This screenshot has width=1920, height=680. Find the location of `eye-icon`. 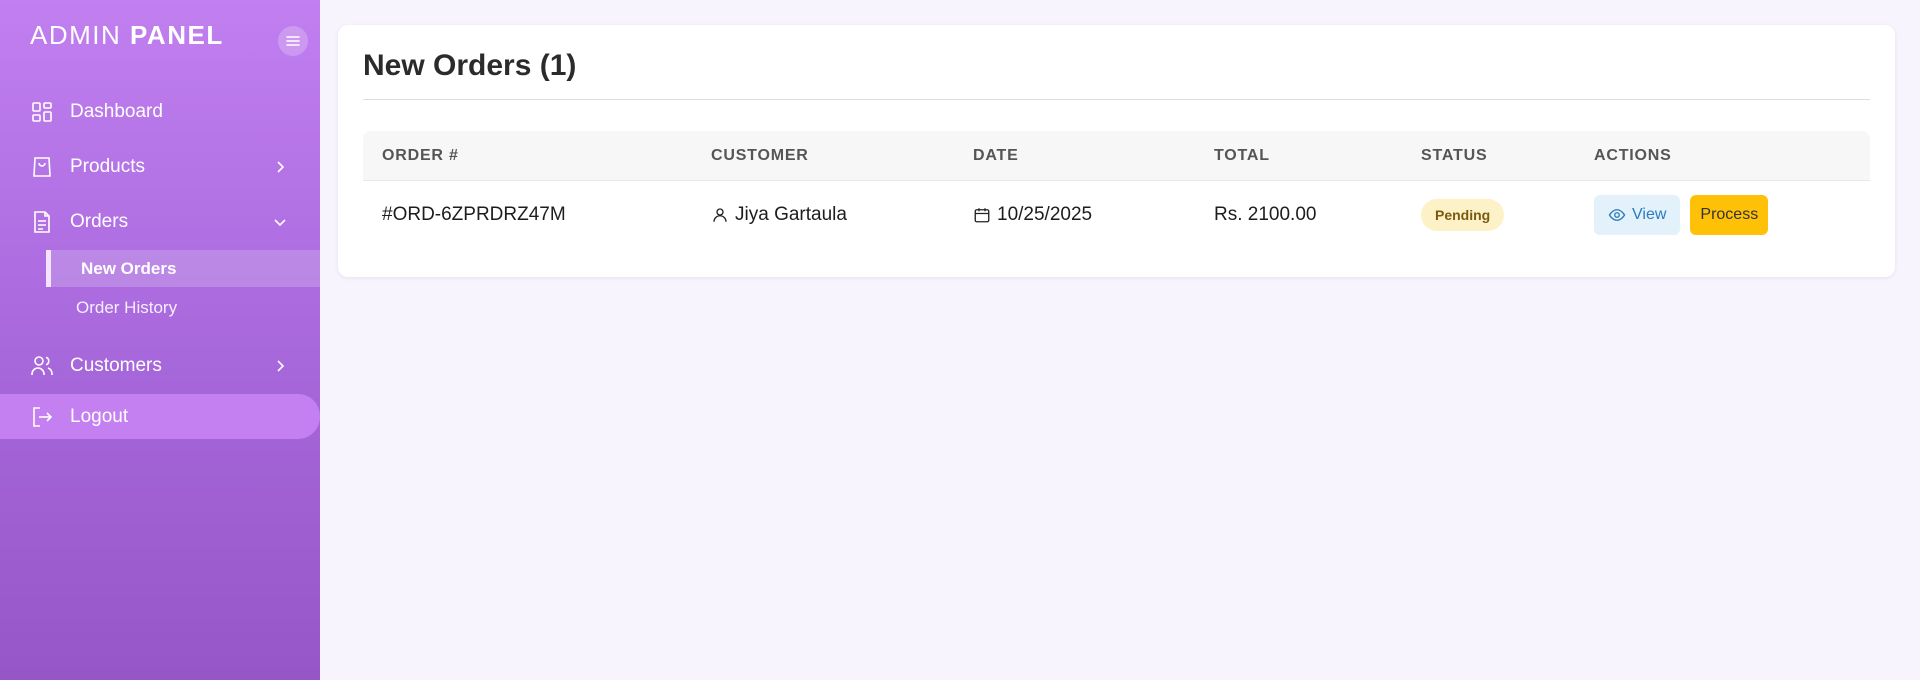

eye-icon is located at coordinates (1617, 215).